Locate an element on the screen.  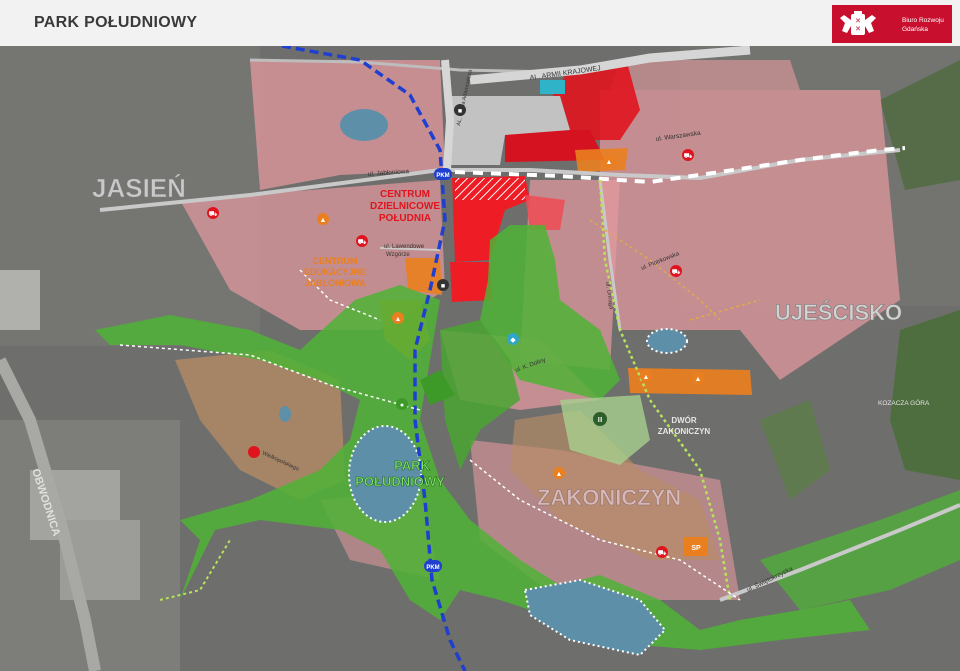
forest-kozacza is located at coordinates (925, 395).